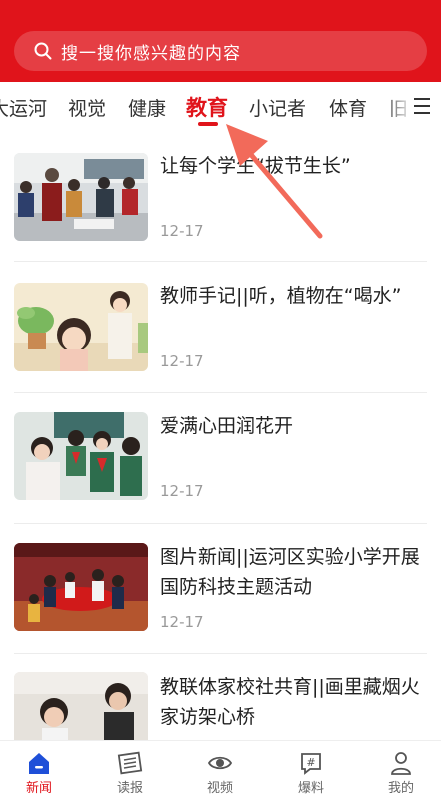 Image resolution: width=441 pixels, height=796 pixels. Describe the element at coordinates (290, 702) in the screenshot. I see `article-title: 教联体家校社共育||画里藏烟火 家访架心桥` at that location.